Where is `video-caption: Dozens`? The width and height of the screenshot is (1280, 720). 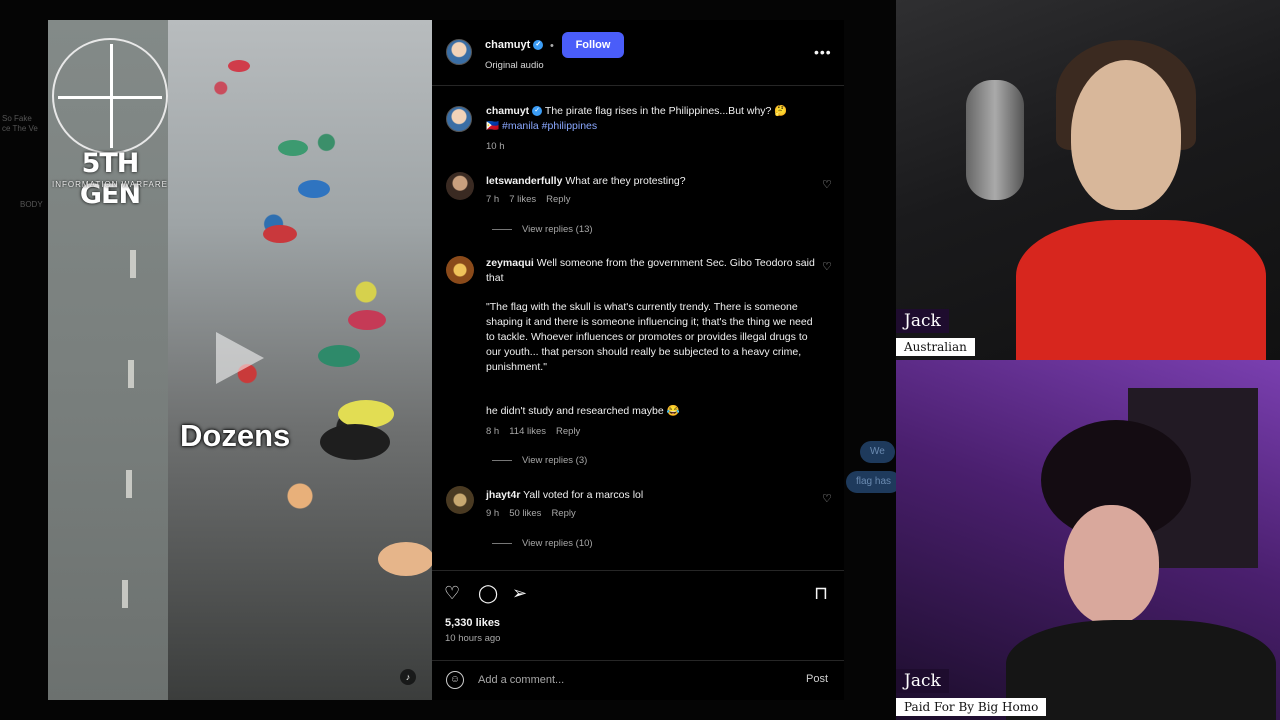 video-caption: Dozens is located at coordinates (235, 435).